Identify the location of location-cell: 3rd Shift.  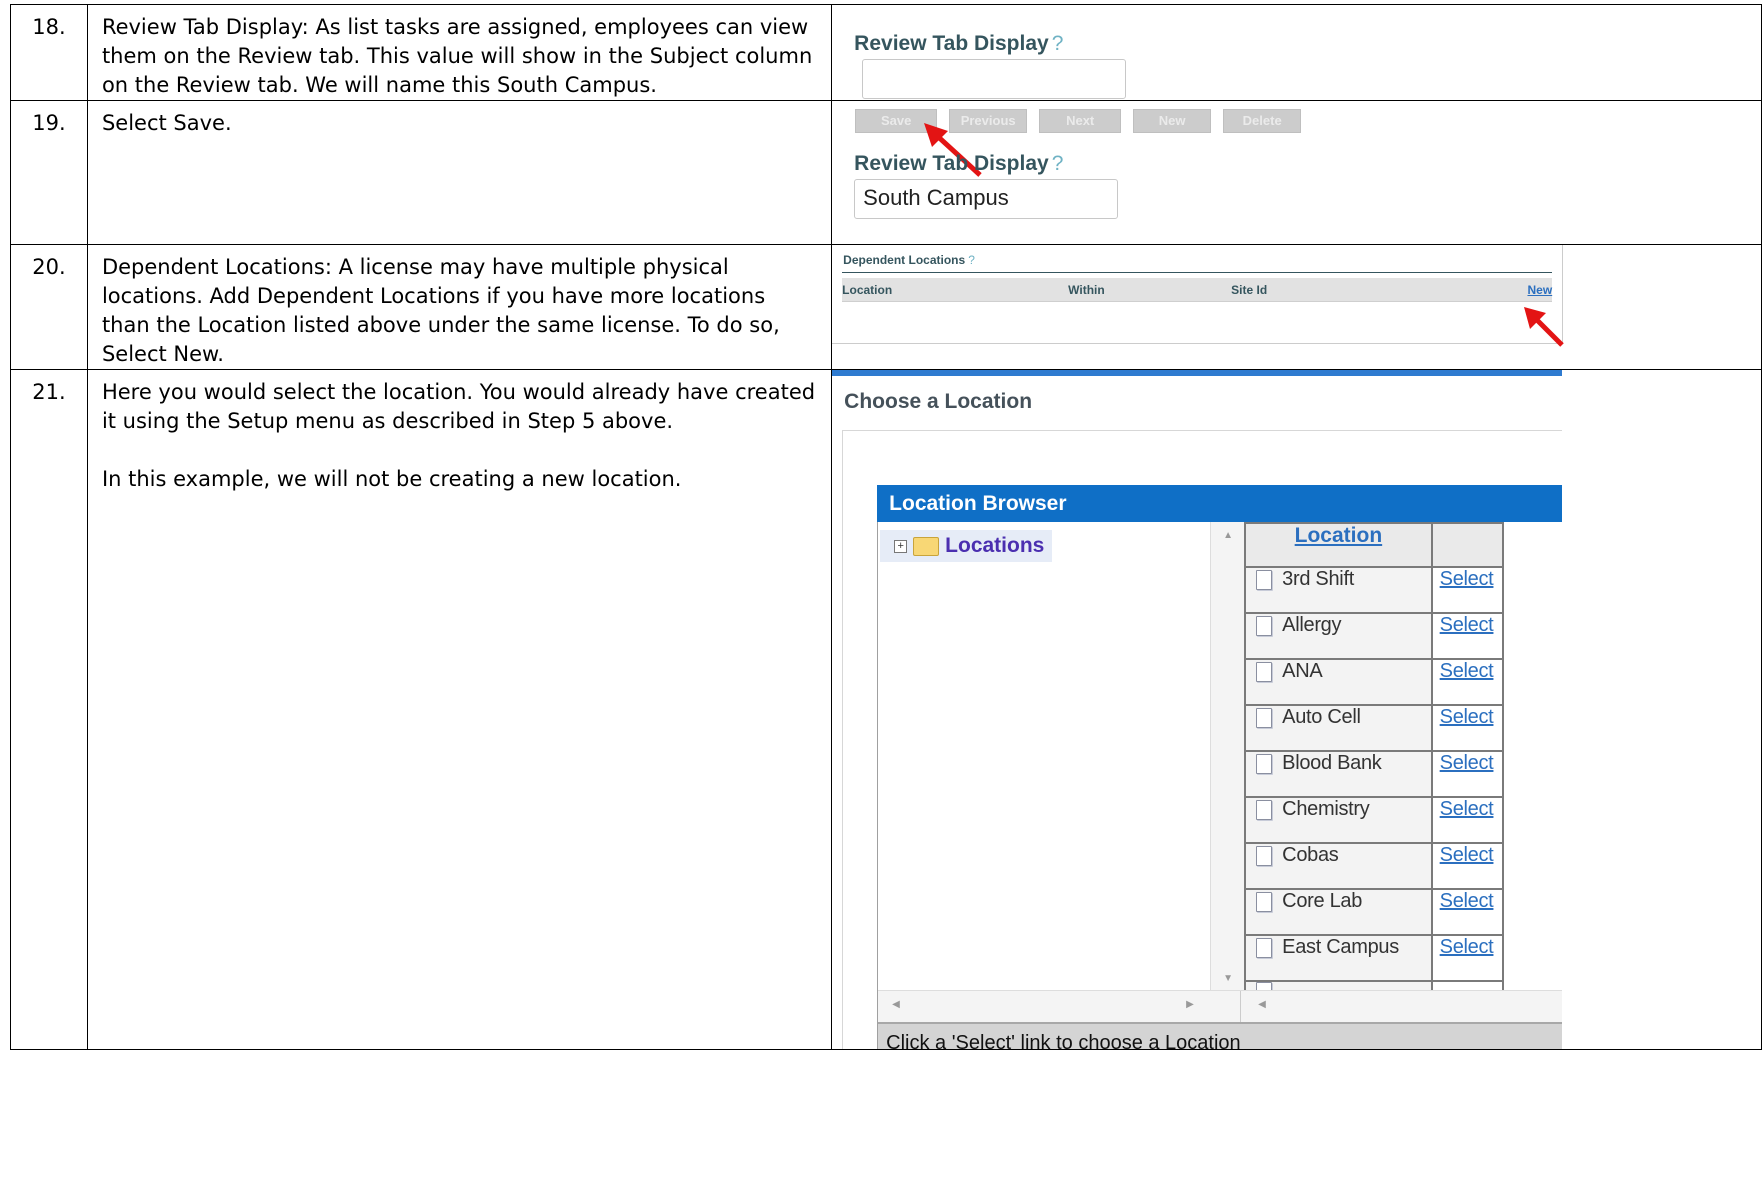
(1338, 579).